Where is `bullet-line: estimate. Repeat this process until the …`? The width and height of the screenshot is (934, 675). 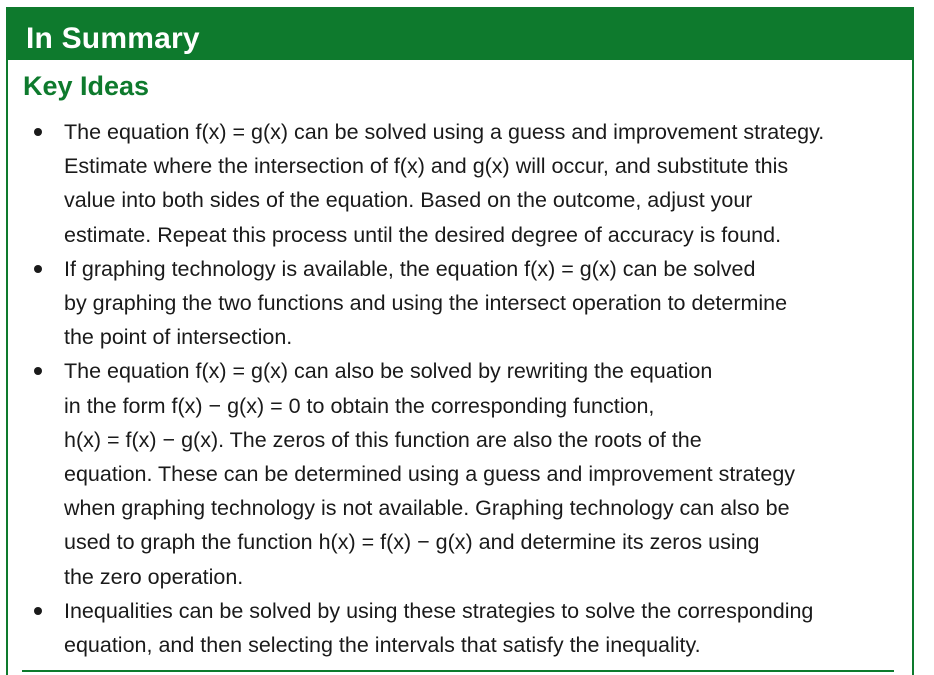 bullet-line: estimate. Repeat this process until the … is located at coordinates (423, 234).